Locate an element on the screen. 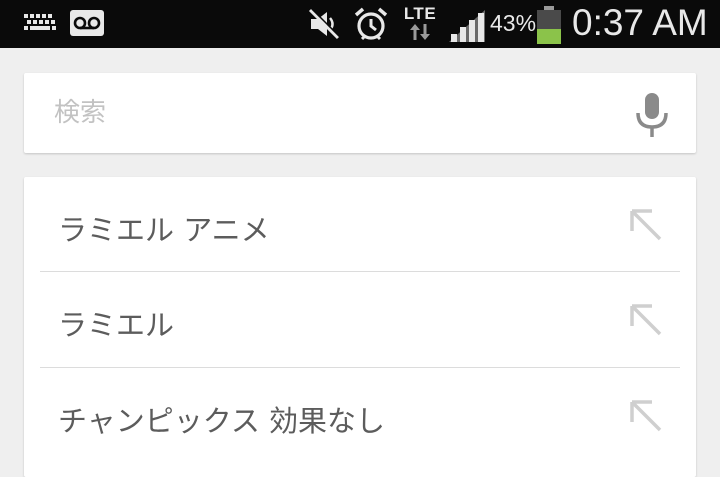 Image resolution: width=720 pixels, height=477 pixels. lte-icon: LTE is located at coordinates (420, 24).